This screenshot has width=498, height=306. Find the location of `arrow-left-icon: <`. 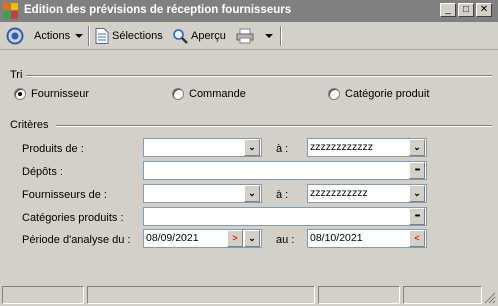

arrow-left-icon: < is located at coordinates (417, 238).